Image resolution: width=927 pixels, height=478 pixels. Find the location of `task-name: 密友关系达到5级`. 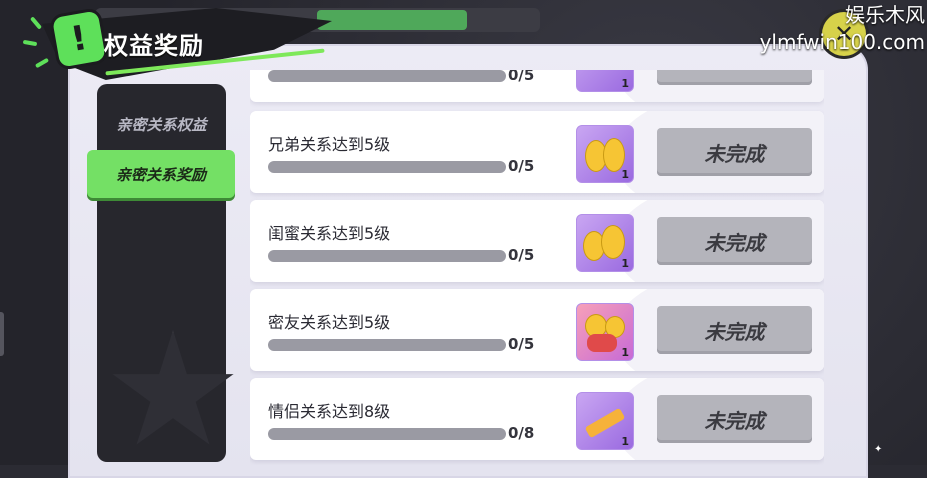

task-name: 密友关系达到5级 is located at coordinates (329, 322).